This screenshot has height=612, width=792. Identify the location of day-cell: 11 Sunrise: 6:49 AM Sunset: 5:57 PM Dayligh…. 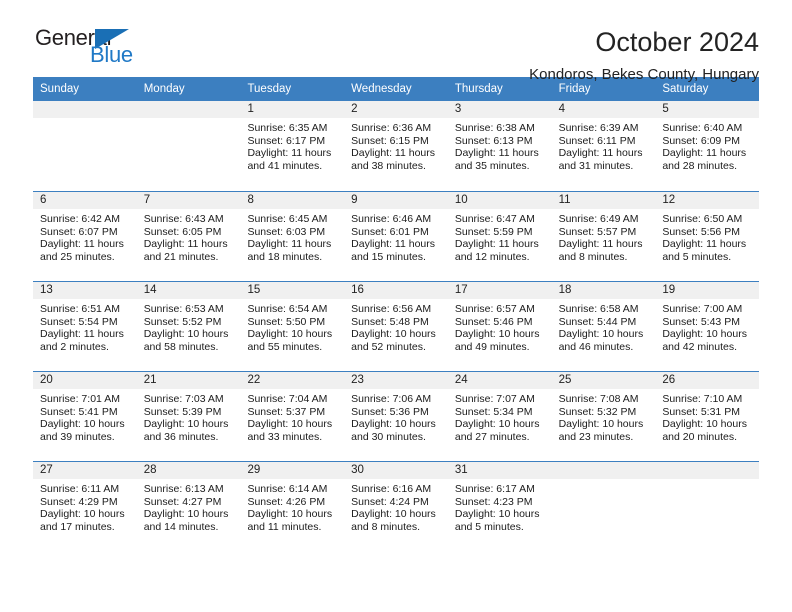
(603, 236).